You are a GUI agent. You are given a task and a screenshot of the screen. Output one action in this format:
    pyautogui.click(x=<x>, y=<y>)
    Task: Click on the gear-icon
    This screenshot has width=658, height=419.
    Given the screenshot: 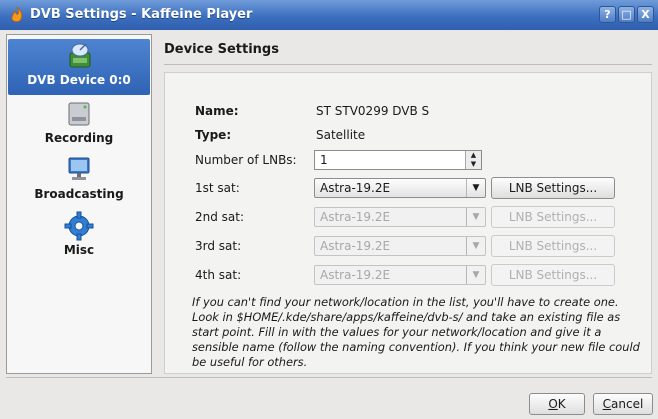 What is the action you would take?
    pyautogui.click(x=79, y=226)
    